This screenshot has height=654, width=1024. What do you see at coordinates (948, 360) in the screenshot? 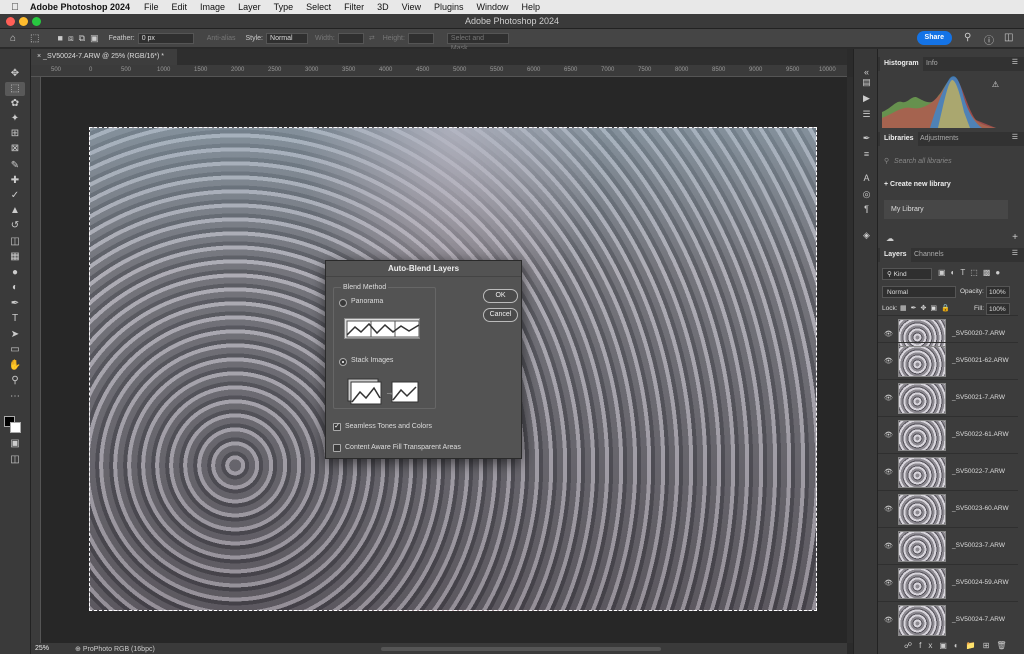
I see `layer-row: 👁 _SV50021-62.ARW` at bounding box center [948, 360].